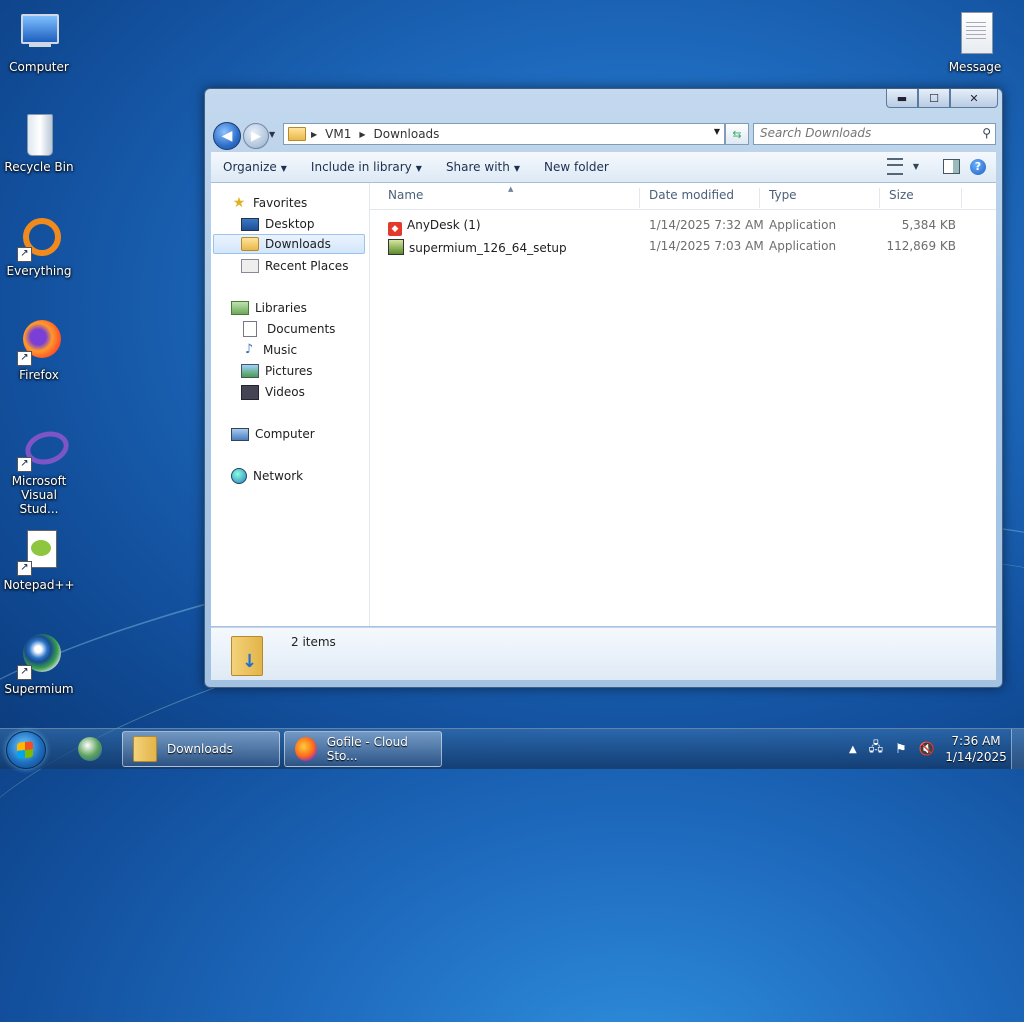 The height and width of the screenshot is (1022, 1024). I want to click on supermium-icon, so click(90, 749).